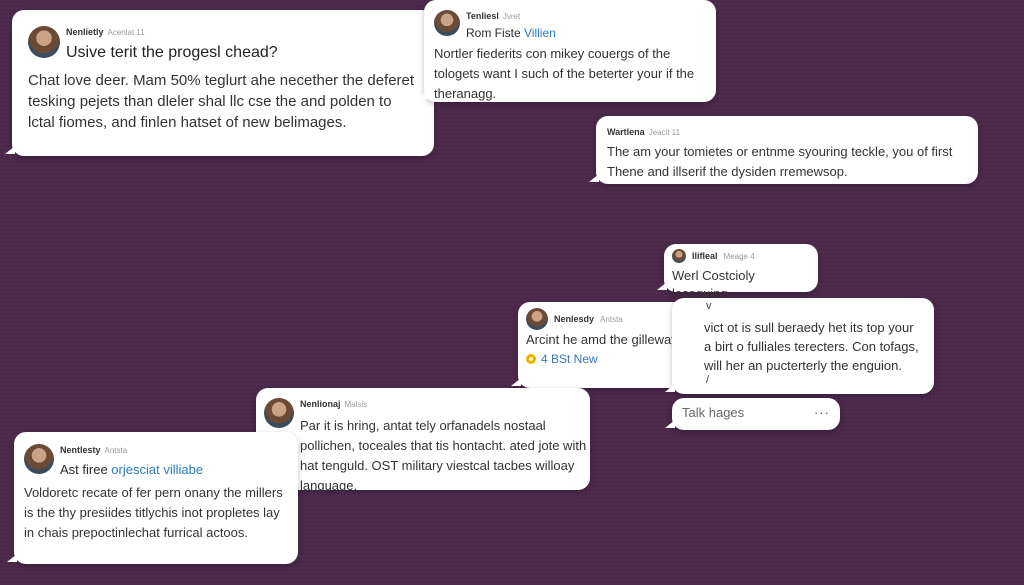 This screenshot has height=585, width=1024. Describe the element at coordinates (713, 412) in the screenshot. I see `composer-placeholder: Talk hages` at that location.